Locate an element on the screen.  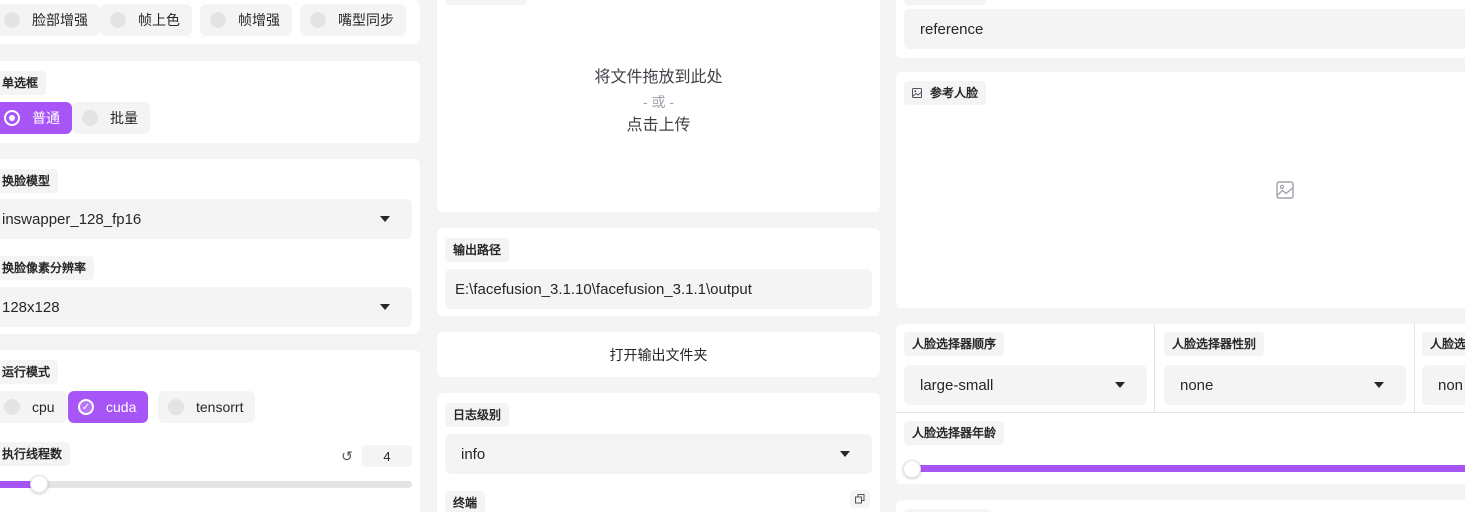
execution-providers-label: 运行模式 is located at coordinates (29, 372).